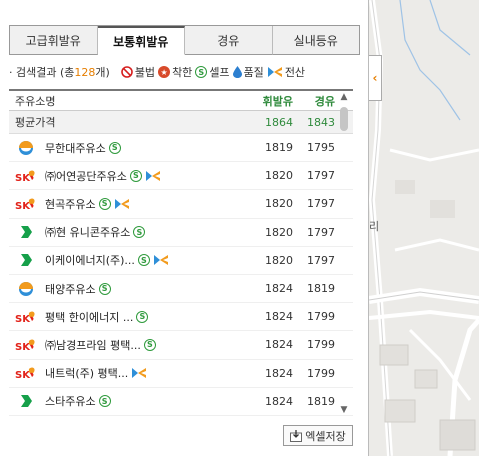 This screenshot has height=456, width=479. I want to click on excel-download-icon, so click(296, 435).